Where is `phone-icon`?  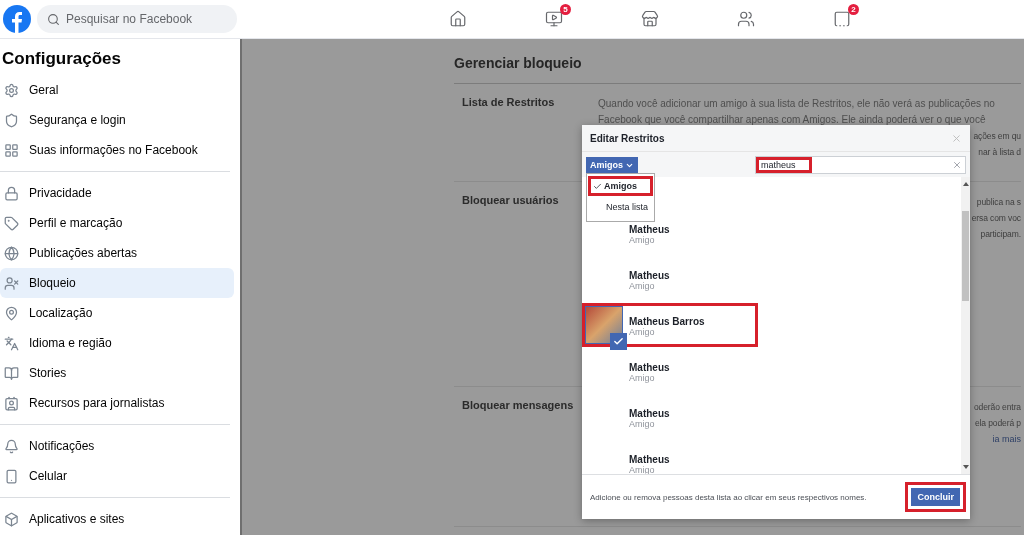
phone-icon is located at coordinates (11, 476).